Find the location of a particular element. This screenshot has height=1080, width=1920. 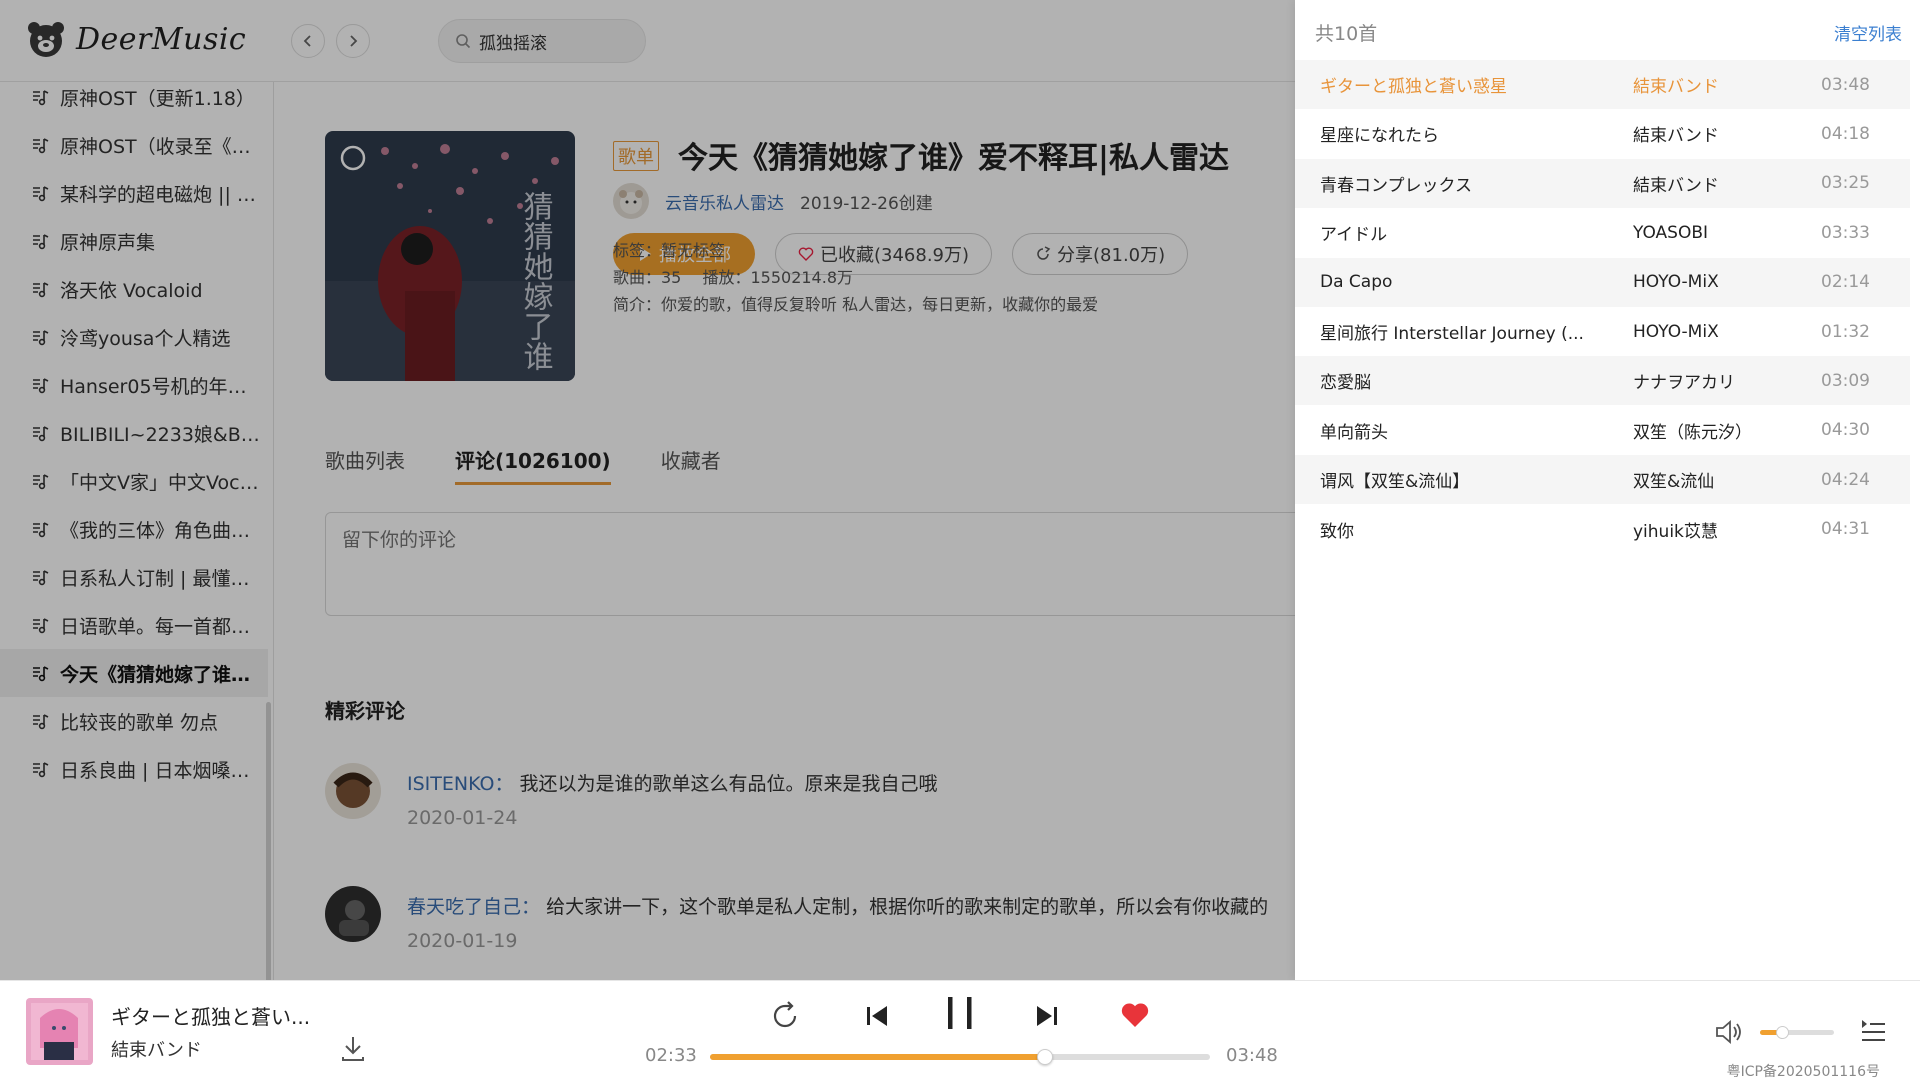

queue-song-duration: 04:30 is located at coordinates (1845, 430).